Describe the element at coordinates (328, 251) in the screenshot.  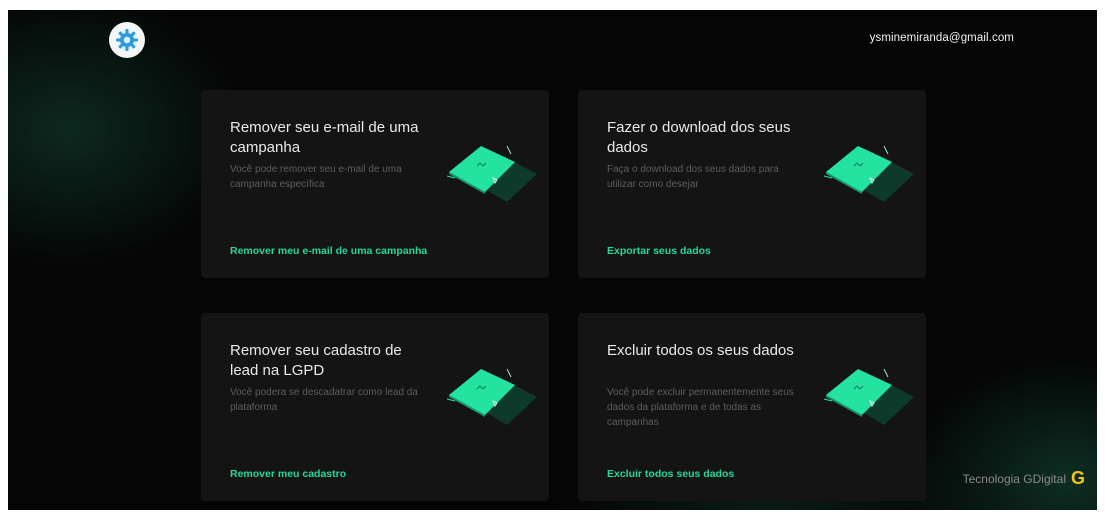
I see `remove-email-link: Remover meu e-mail de uma campanha` at that location.